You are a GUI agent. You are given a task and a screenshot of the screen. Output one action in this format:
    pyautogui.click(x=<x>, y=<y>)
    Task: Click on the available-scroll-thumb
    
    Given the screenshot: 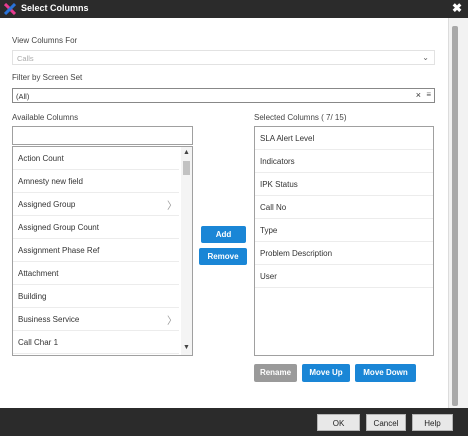 What is the action you would take?
    pyautogui.click(x=186, y=168)
    